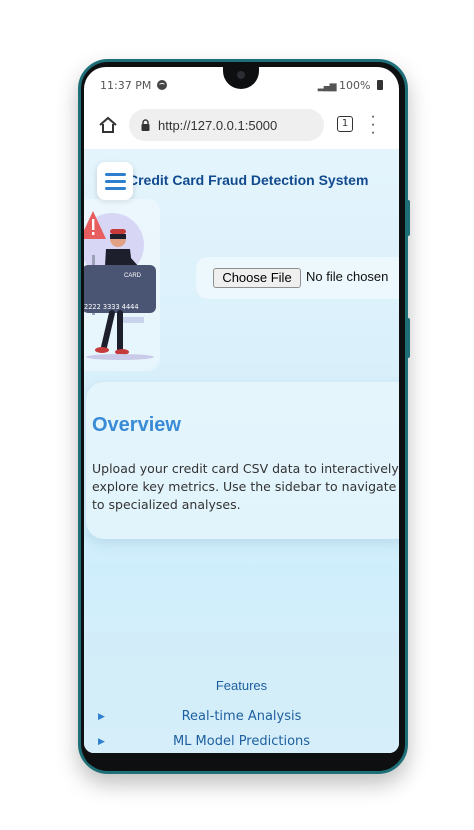 This screenshot has width=474, height=830. I want to click on tab-switcher-button: 1, so click(345, 124).